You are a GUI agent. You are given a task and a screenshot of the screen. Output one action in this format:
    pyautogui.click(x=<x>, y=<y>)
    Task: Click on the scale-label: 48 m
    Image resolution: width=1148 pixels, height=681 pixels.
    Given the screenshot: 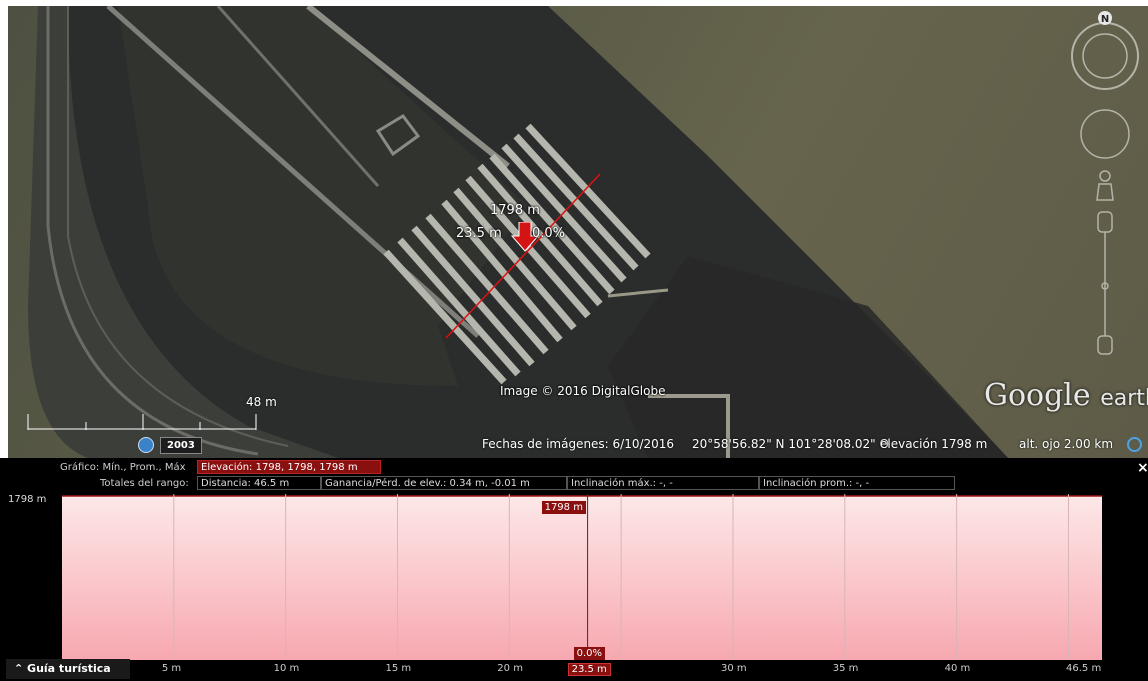 What is the action you would take?
    pyautogui.click(x=261, y=402)
    